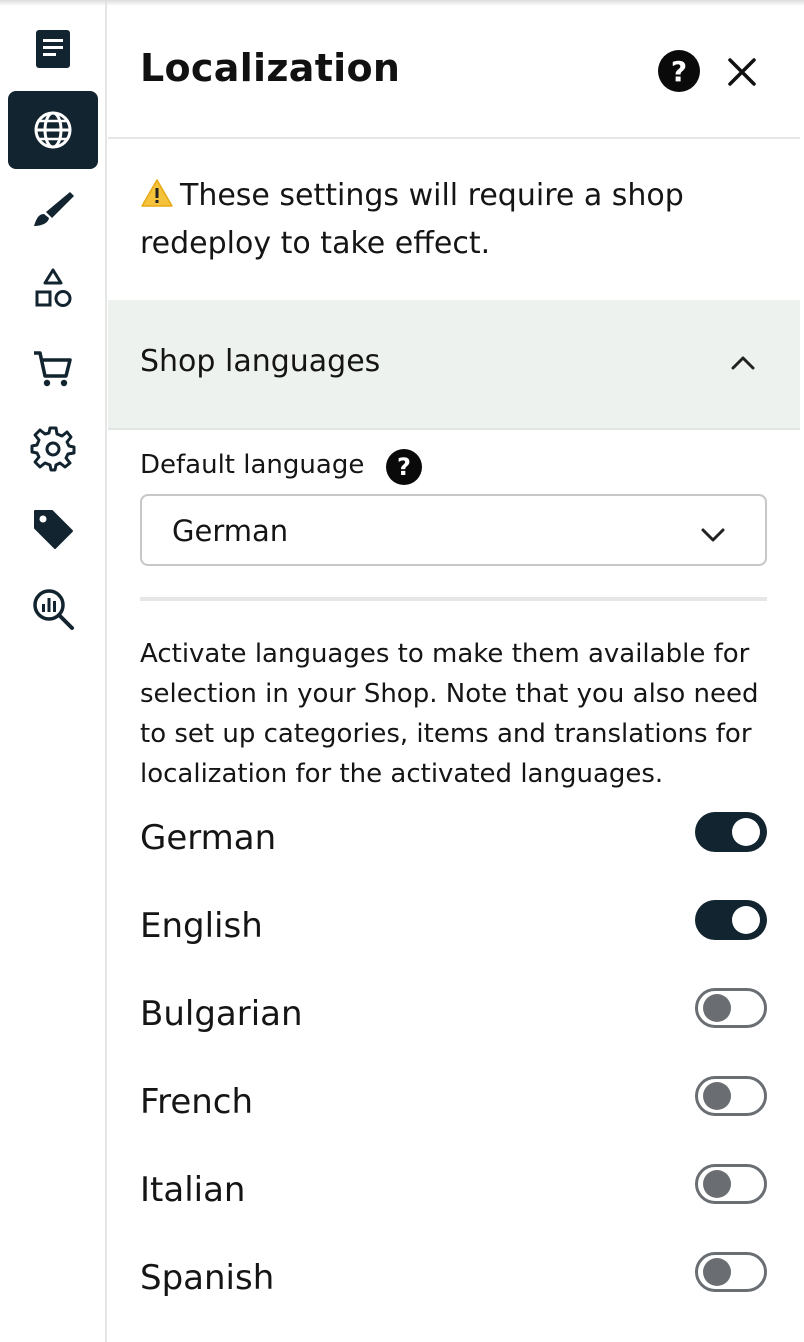  What do you see at coordinates (453, 1018) in the screenshot?
I see `language-row-bulgarian: Bulgarian` at bounding box center [453, 1018].